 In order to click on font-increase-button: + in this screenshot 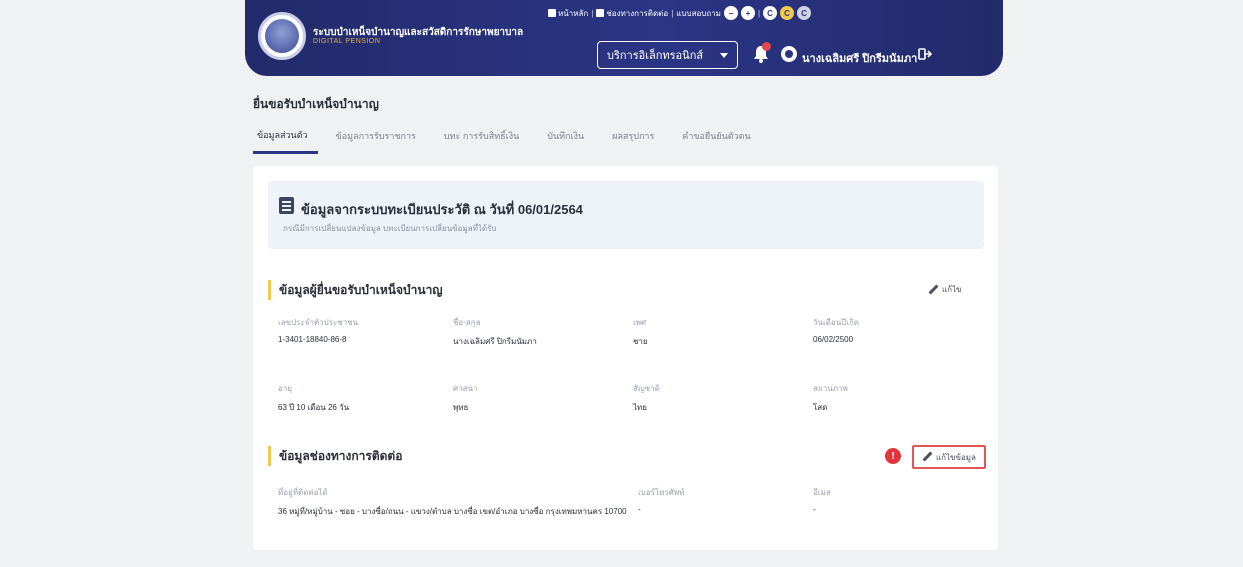, I will do `click(747, 13)`.